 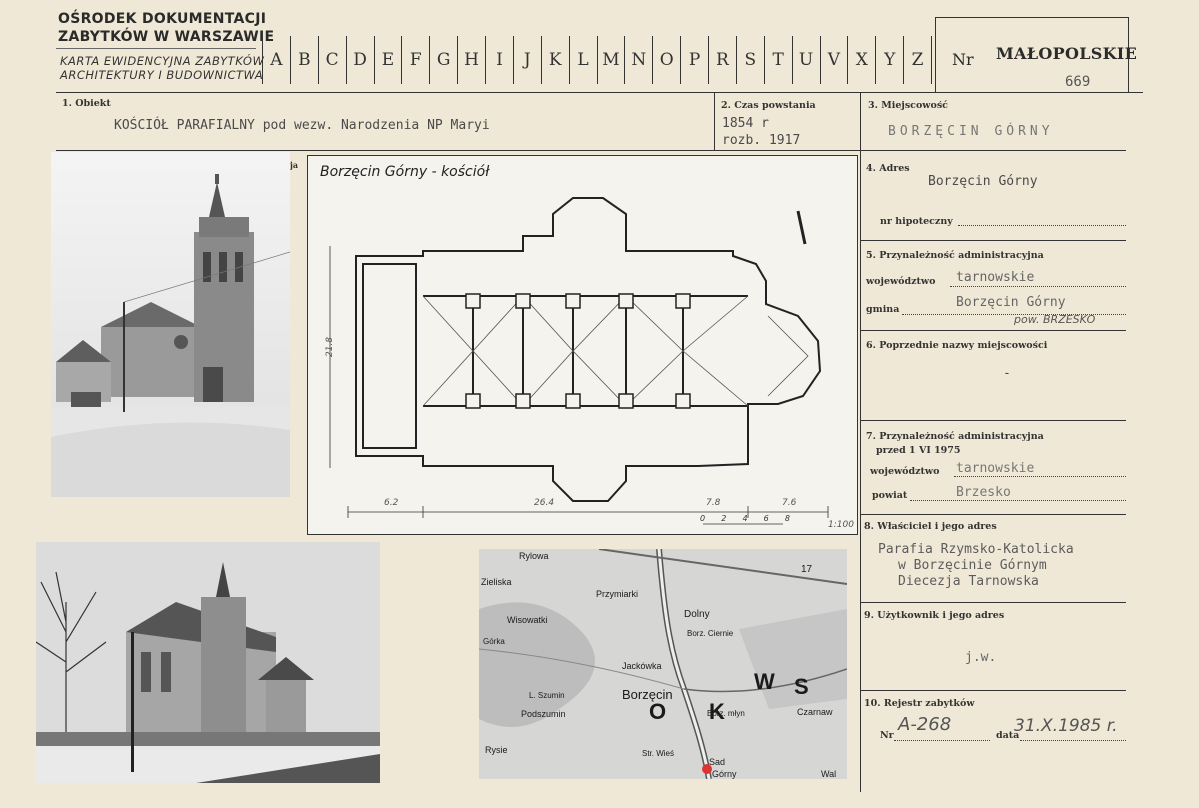 I want to click on adres-value: Borzęcin Górny, so click(x=983, y=181).